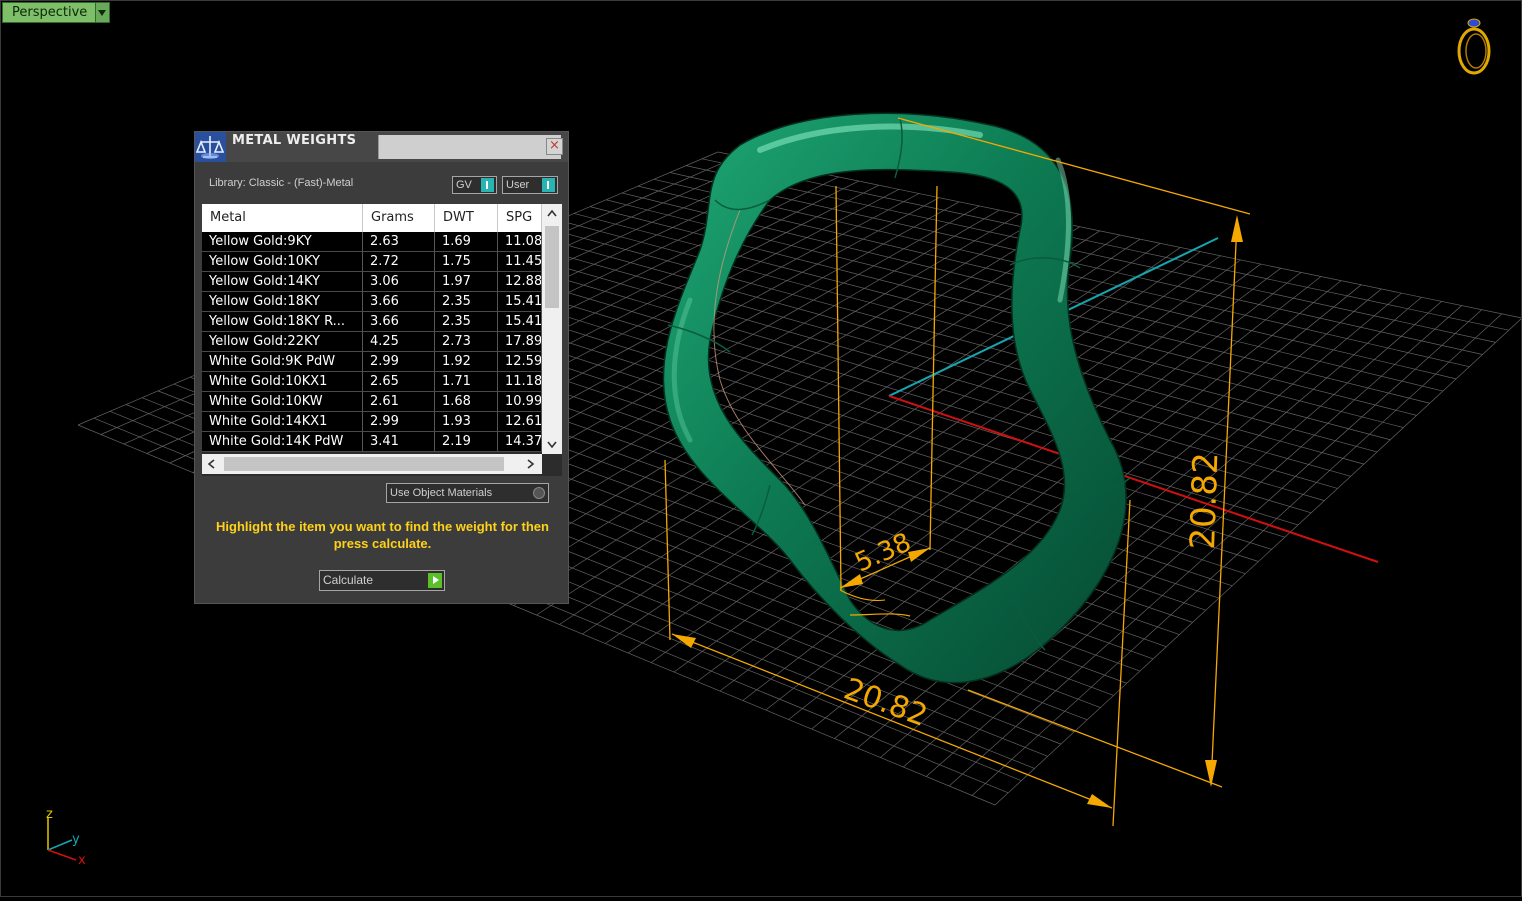  I want to click on vertical-scroll-thumb, so click(552, 267).